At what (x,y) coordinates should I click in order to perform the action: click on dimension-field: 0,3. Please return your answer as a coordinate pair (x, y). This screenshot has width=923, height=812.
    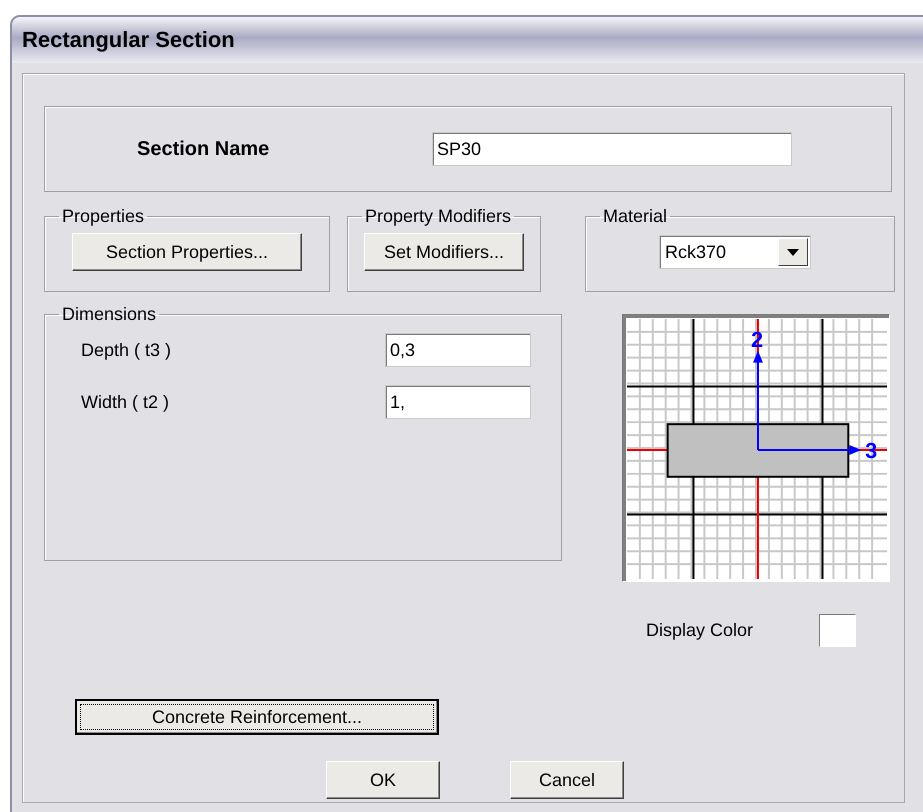
    Looking at the image, I should click on (458, 350).